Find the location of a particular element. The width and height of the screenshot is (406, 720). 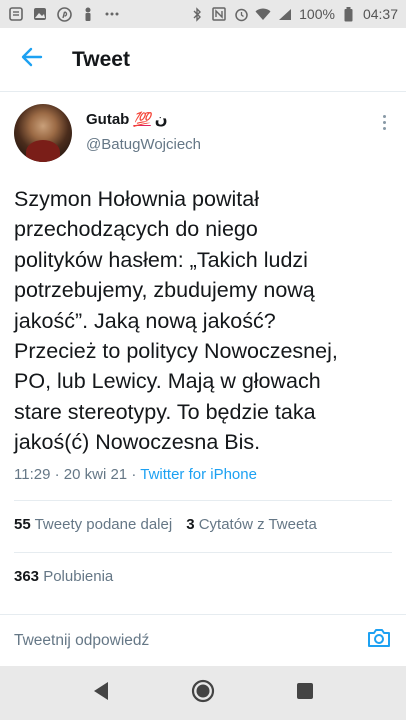

page-title: Tweet is located at coordinates (101, 59).